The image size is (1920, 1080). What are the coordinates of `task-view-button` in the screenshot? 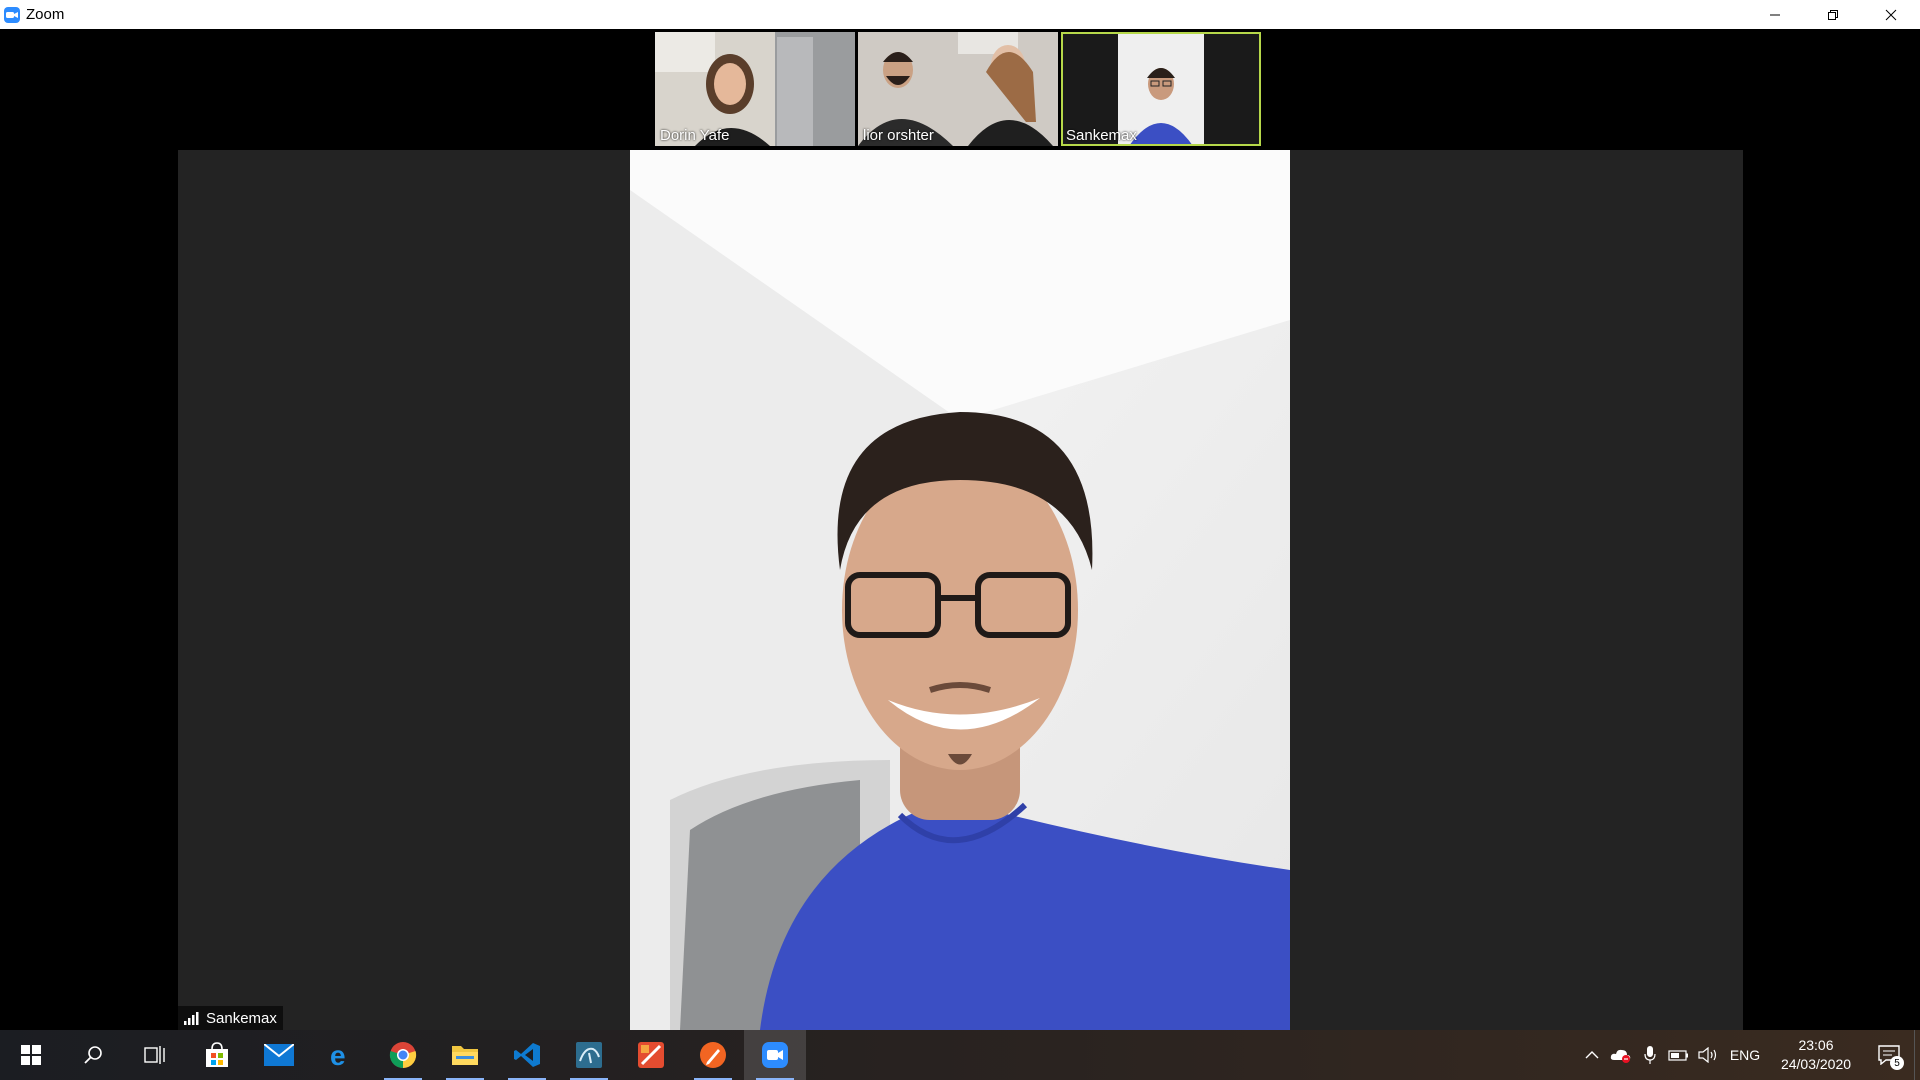 It's located at (155, 1055).